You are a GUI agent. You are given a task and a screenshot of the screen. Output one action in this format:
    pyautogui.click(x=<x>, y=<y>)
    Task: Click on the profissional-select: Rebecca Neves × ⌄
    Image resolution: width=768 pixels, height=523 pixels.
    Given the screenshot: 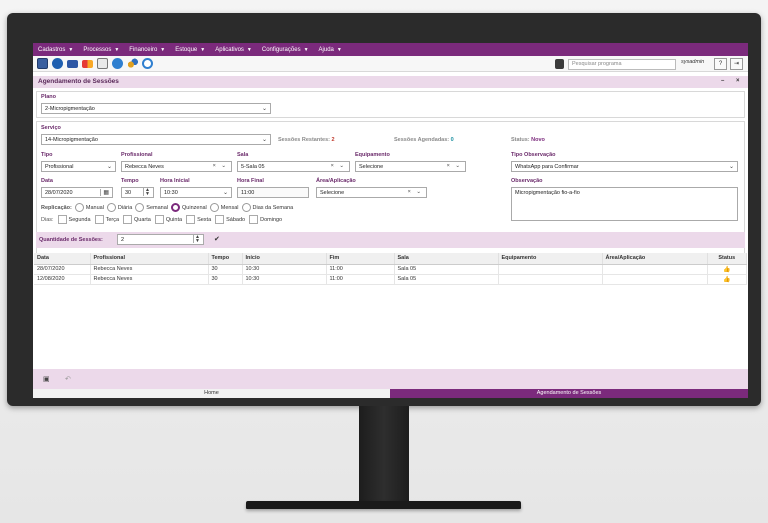 What is the action you would take?
    pyautogui.click(x=176, y=166)
    